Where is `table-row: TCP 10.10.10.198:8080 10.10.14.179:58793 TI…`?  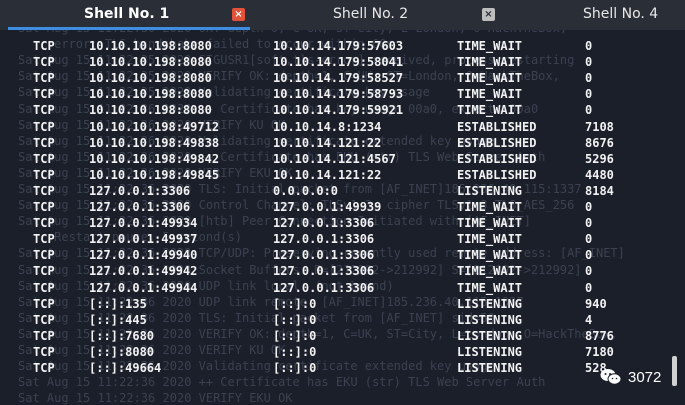 table-row: TCP 10.10.10.198:8080 10.10.14.179:58793 TI… is located at coordinates (342, 95).